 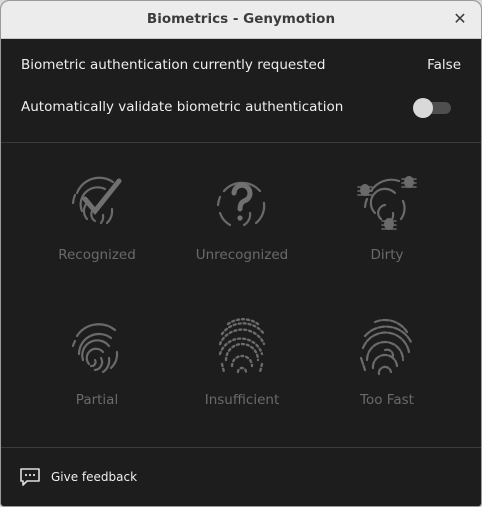 I want to click on fingerprint-insufficient-button: Insufficient, so click(x=242, y=379).